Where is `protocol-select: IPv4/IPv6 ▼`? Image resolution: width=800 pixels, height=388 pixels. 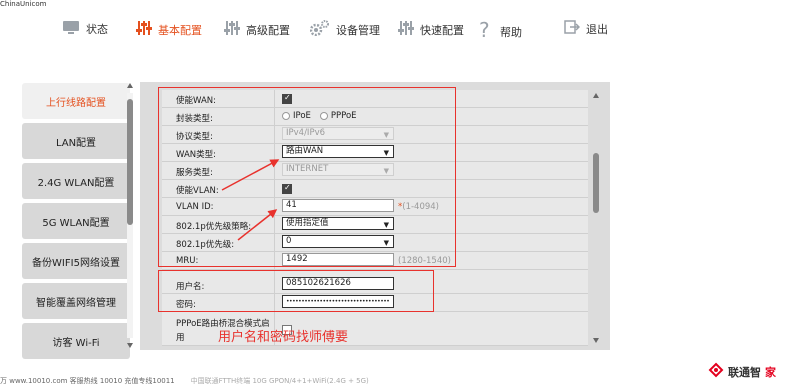 protocol-select: IPv4/IPv6 ▼ is located at coordinates (338, 133).